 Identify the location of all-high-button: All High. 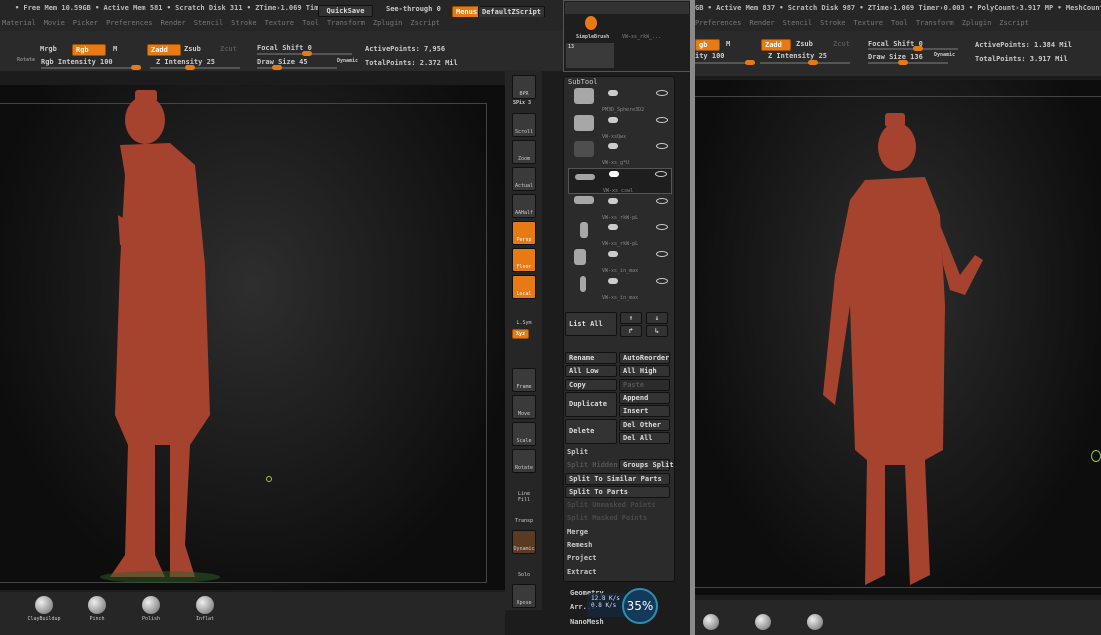
(644, 371).